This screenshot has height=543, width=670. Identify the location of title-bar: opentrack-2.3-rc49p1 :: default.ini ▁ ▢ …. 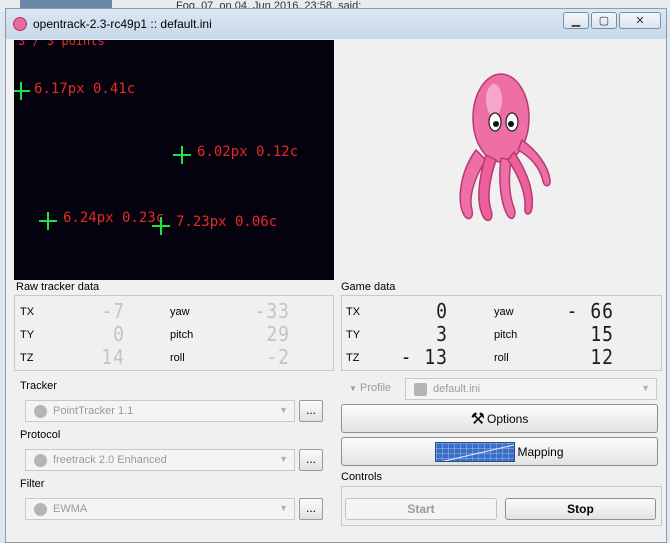
(336, 24).